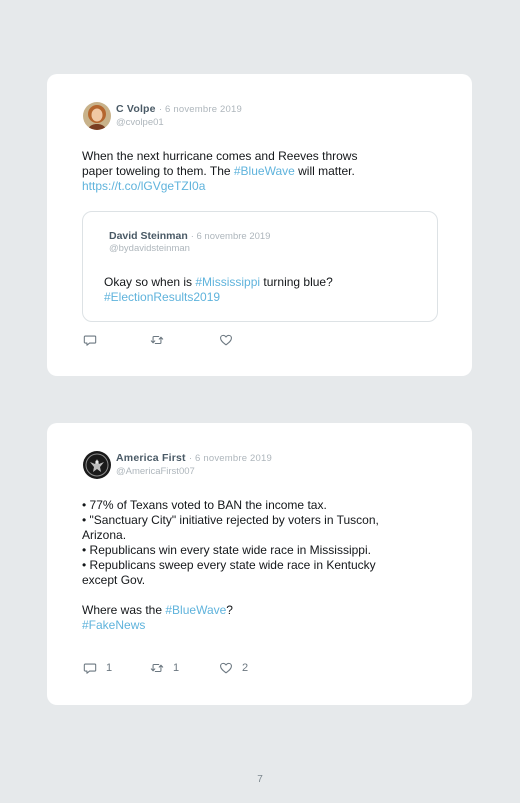 The width and height of the screenshot is (520, 803). What do you see at coordinates (252, 610) in the screenshot?
I see `text-line: Where was the #BlueWave?` at bounding box center [252, 610].